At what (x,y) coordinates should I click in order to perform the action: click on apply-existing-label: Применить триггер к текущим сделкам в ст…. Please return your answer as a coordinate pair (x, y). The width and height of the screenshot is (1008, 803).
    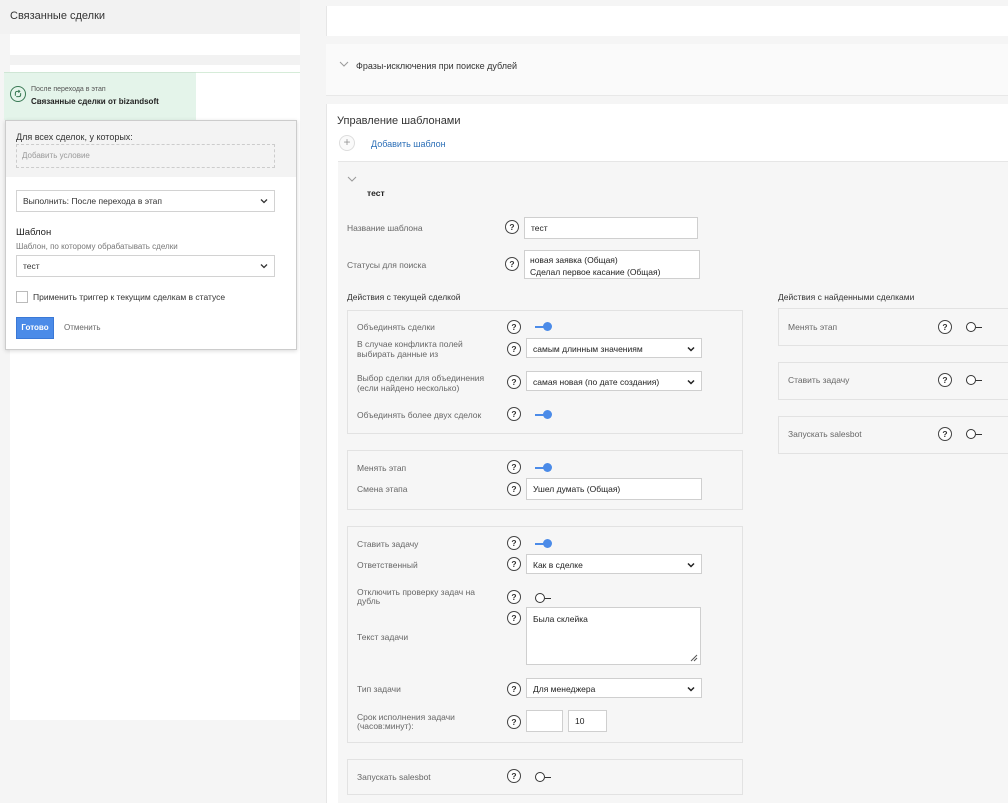
    Looking at the image, I should click on (129, 297).